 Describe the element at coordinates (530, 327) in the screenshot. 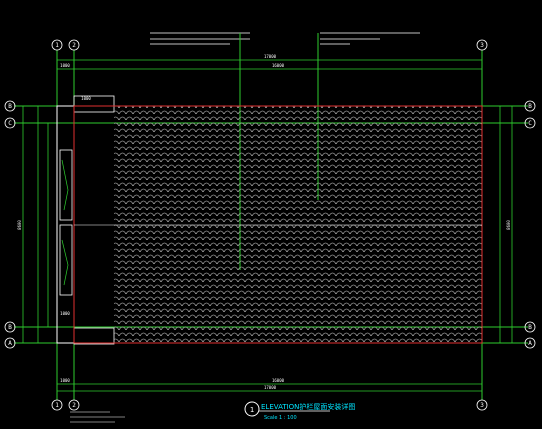

I see `axis-right-b-bottom: B` at that location.